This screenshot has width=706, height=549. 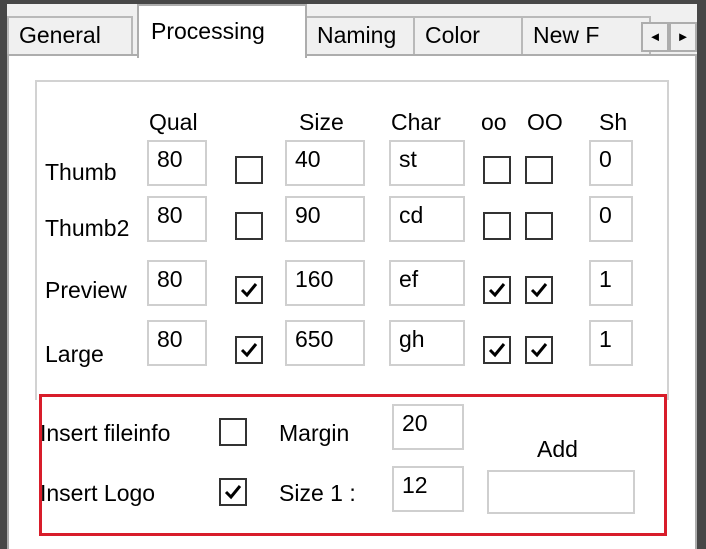 I want to click on row-label: Preview, so click(x=86, y=290).